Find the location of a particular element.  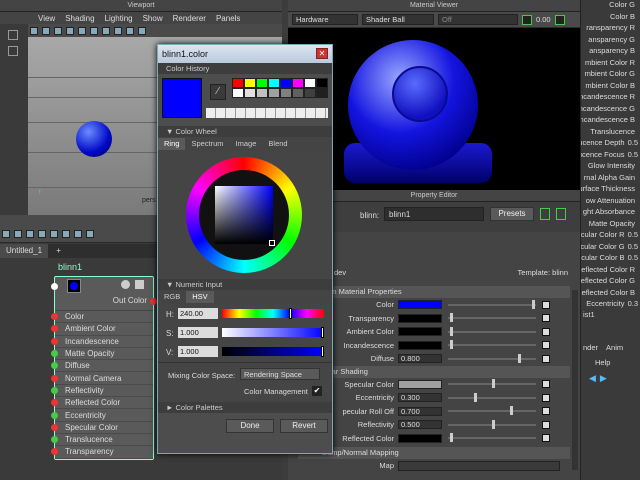

attribute-row: Eccentricity 0.3 is located at coordinates (610, 305).